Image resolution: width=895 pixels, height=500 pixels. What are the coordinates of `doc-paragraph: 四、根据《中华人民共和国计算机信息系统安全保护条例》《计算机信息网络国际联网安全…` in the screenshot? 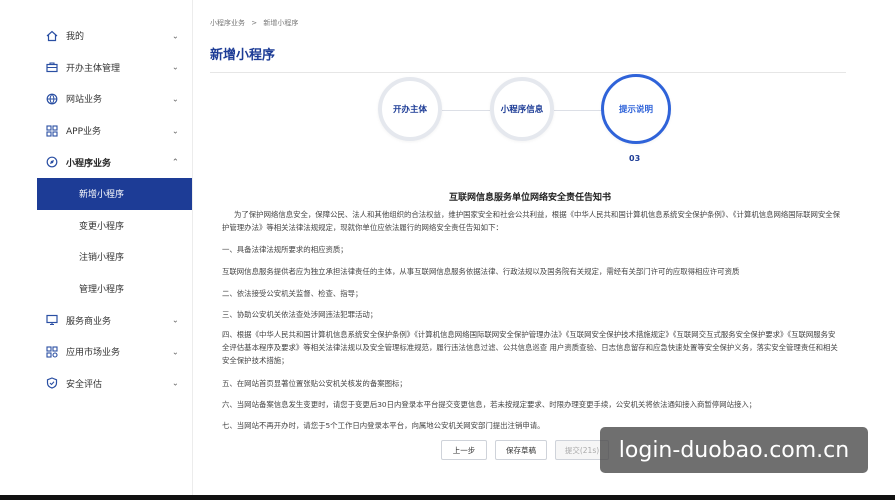 It's located at (530, 347).